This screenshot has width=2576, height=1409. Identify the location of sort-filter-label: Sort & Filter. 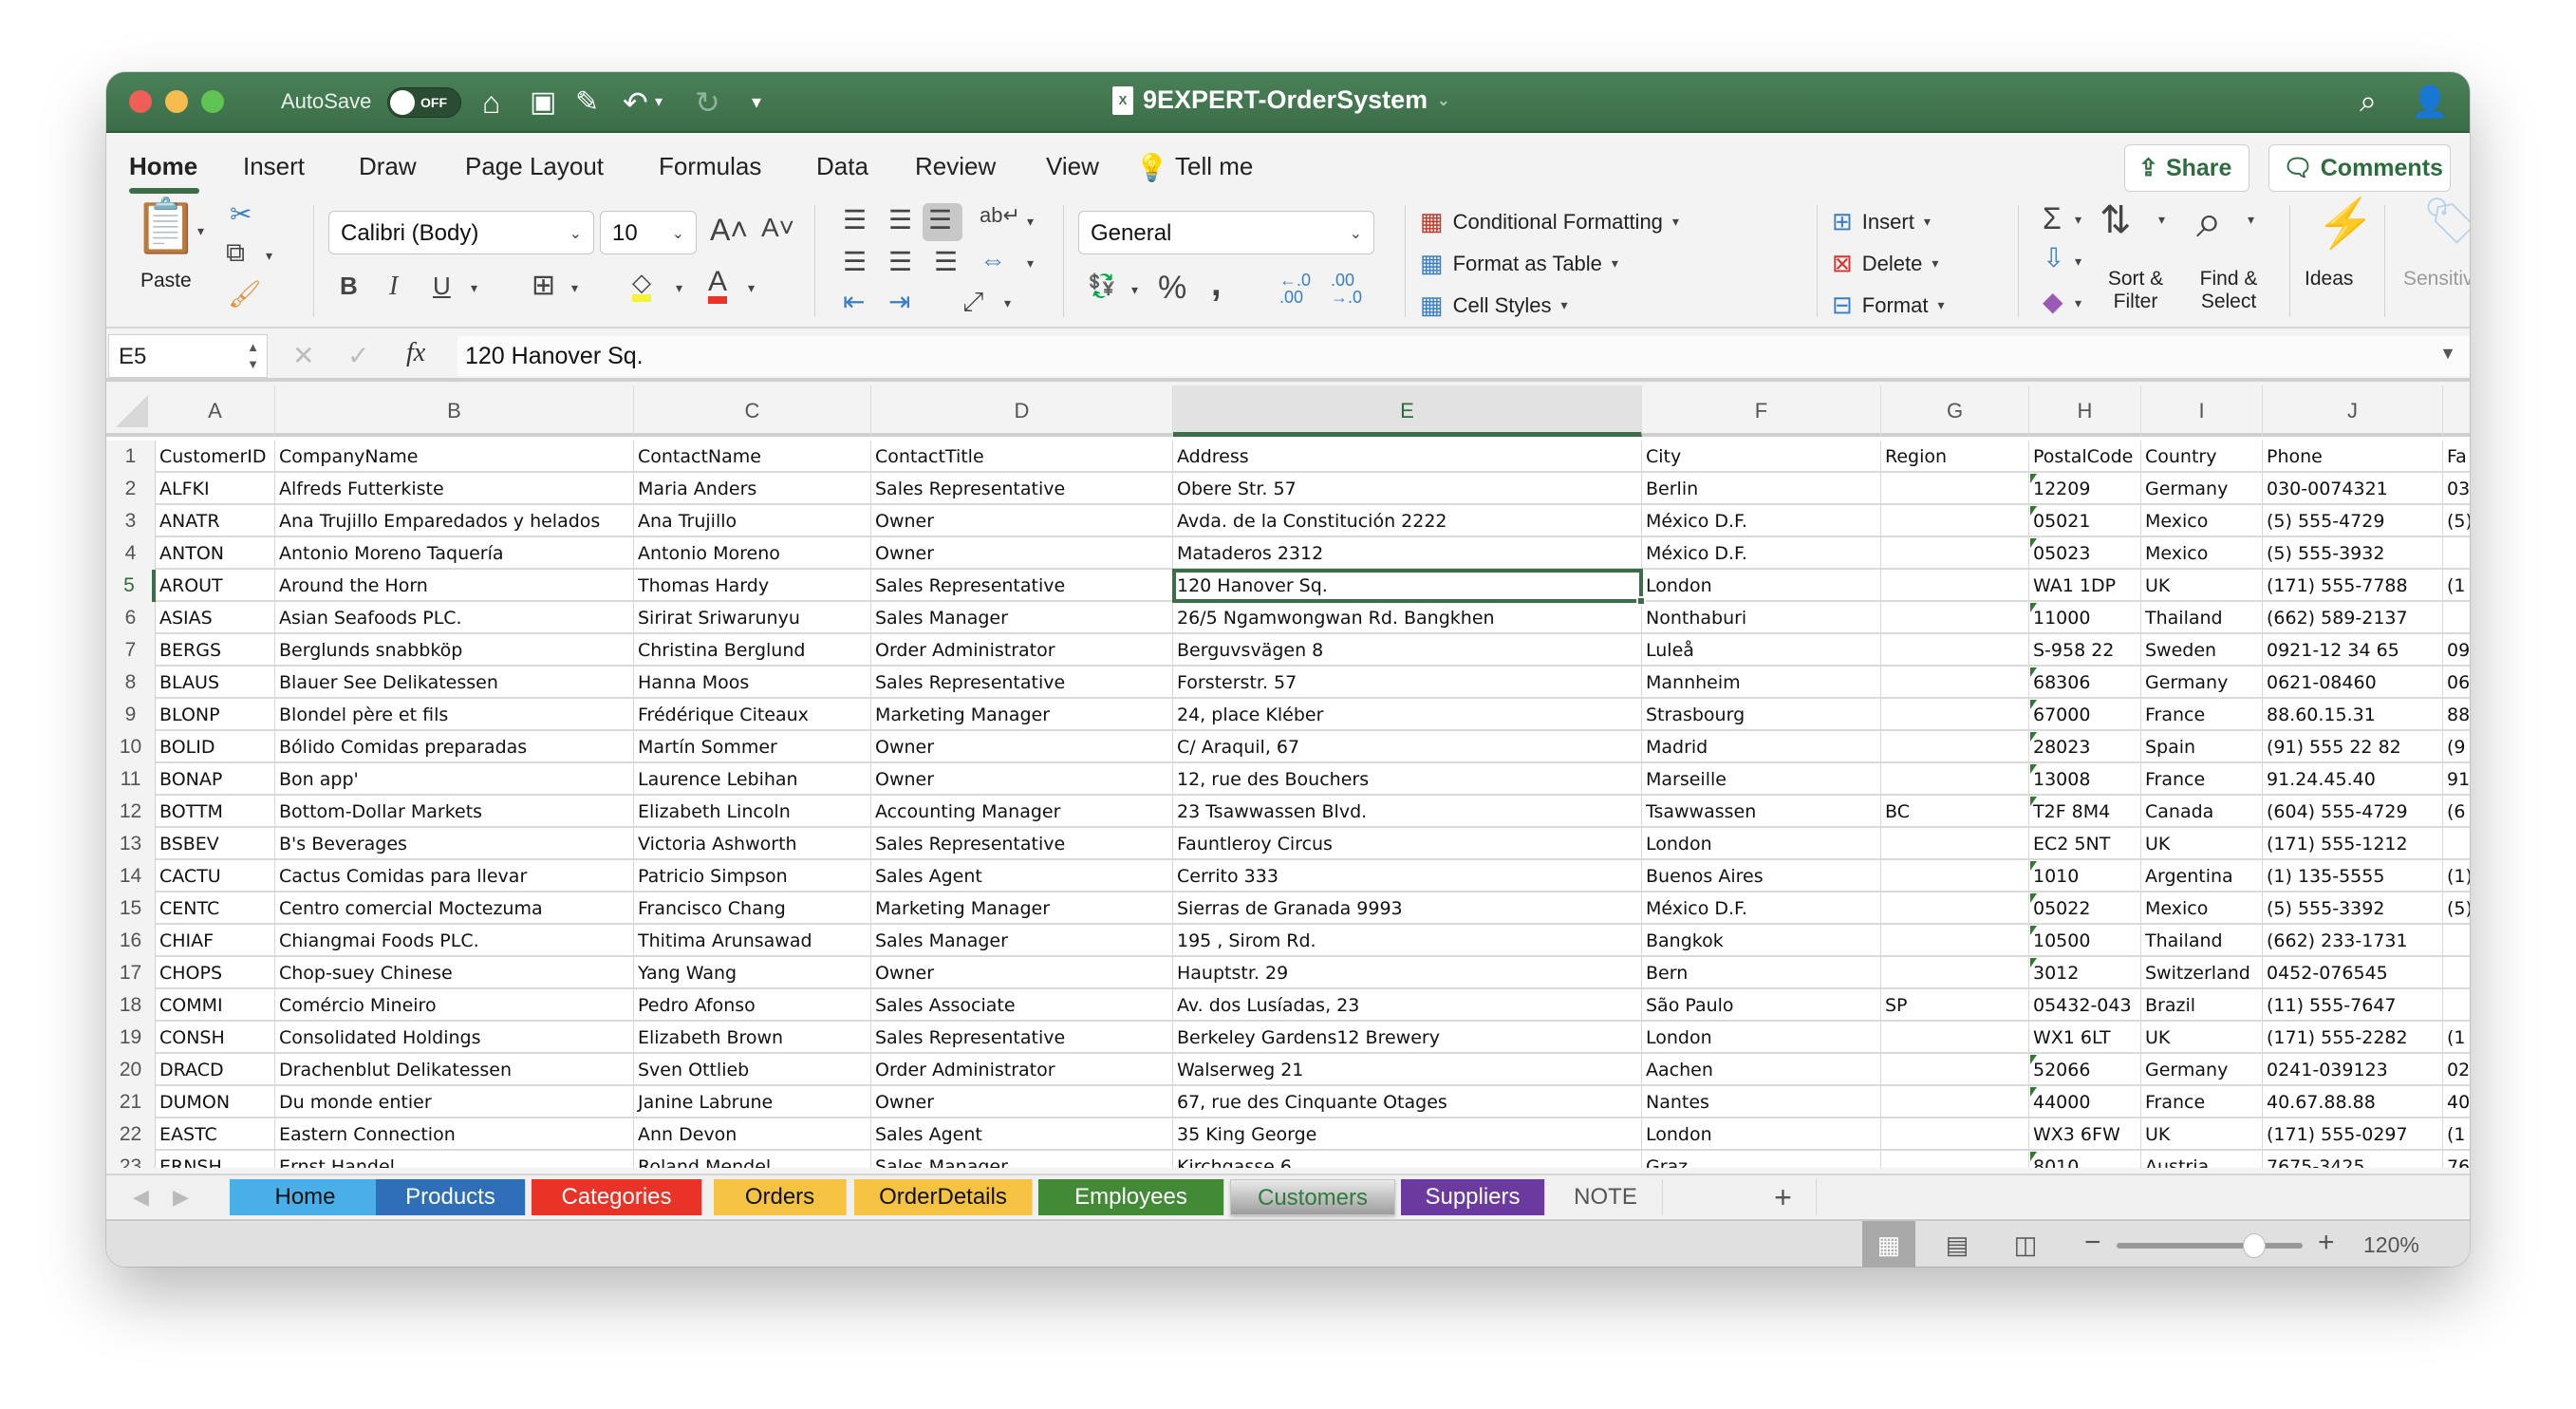
(2136, 290).